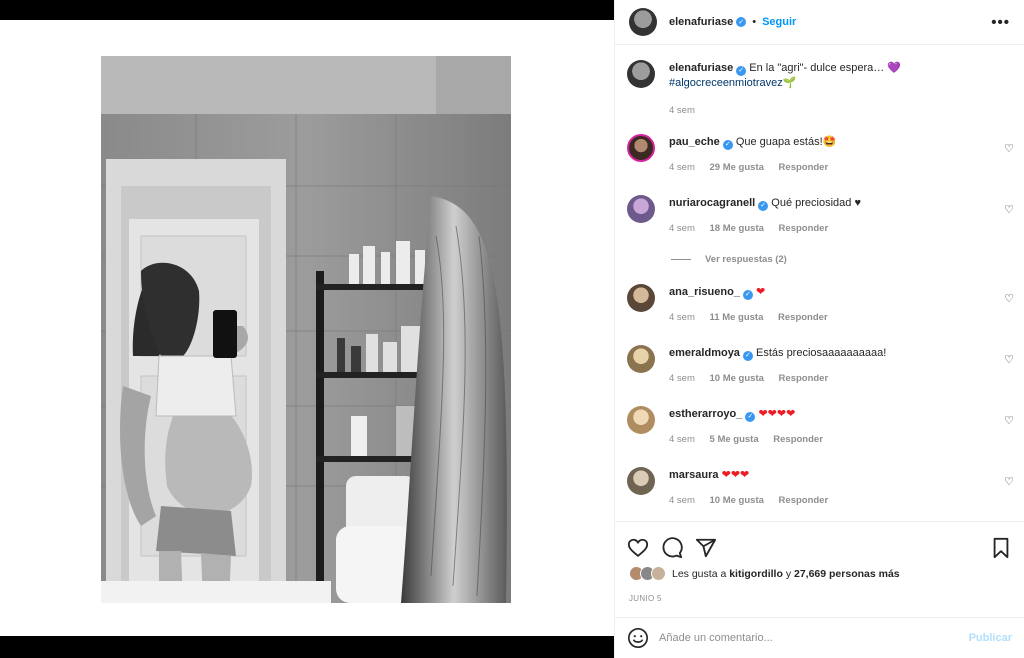  I want to click on follow-button: Seguir, so click(779, 22).